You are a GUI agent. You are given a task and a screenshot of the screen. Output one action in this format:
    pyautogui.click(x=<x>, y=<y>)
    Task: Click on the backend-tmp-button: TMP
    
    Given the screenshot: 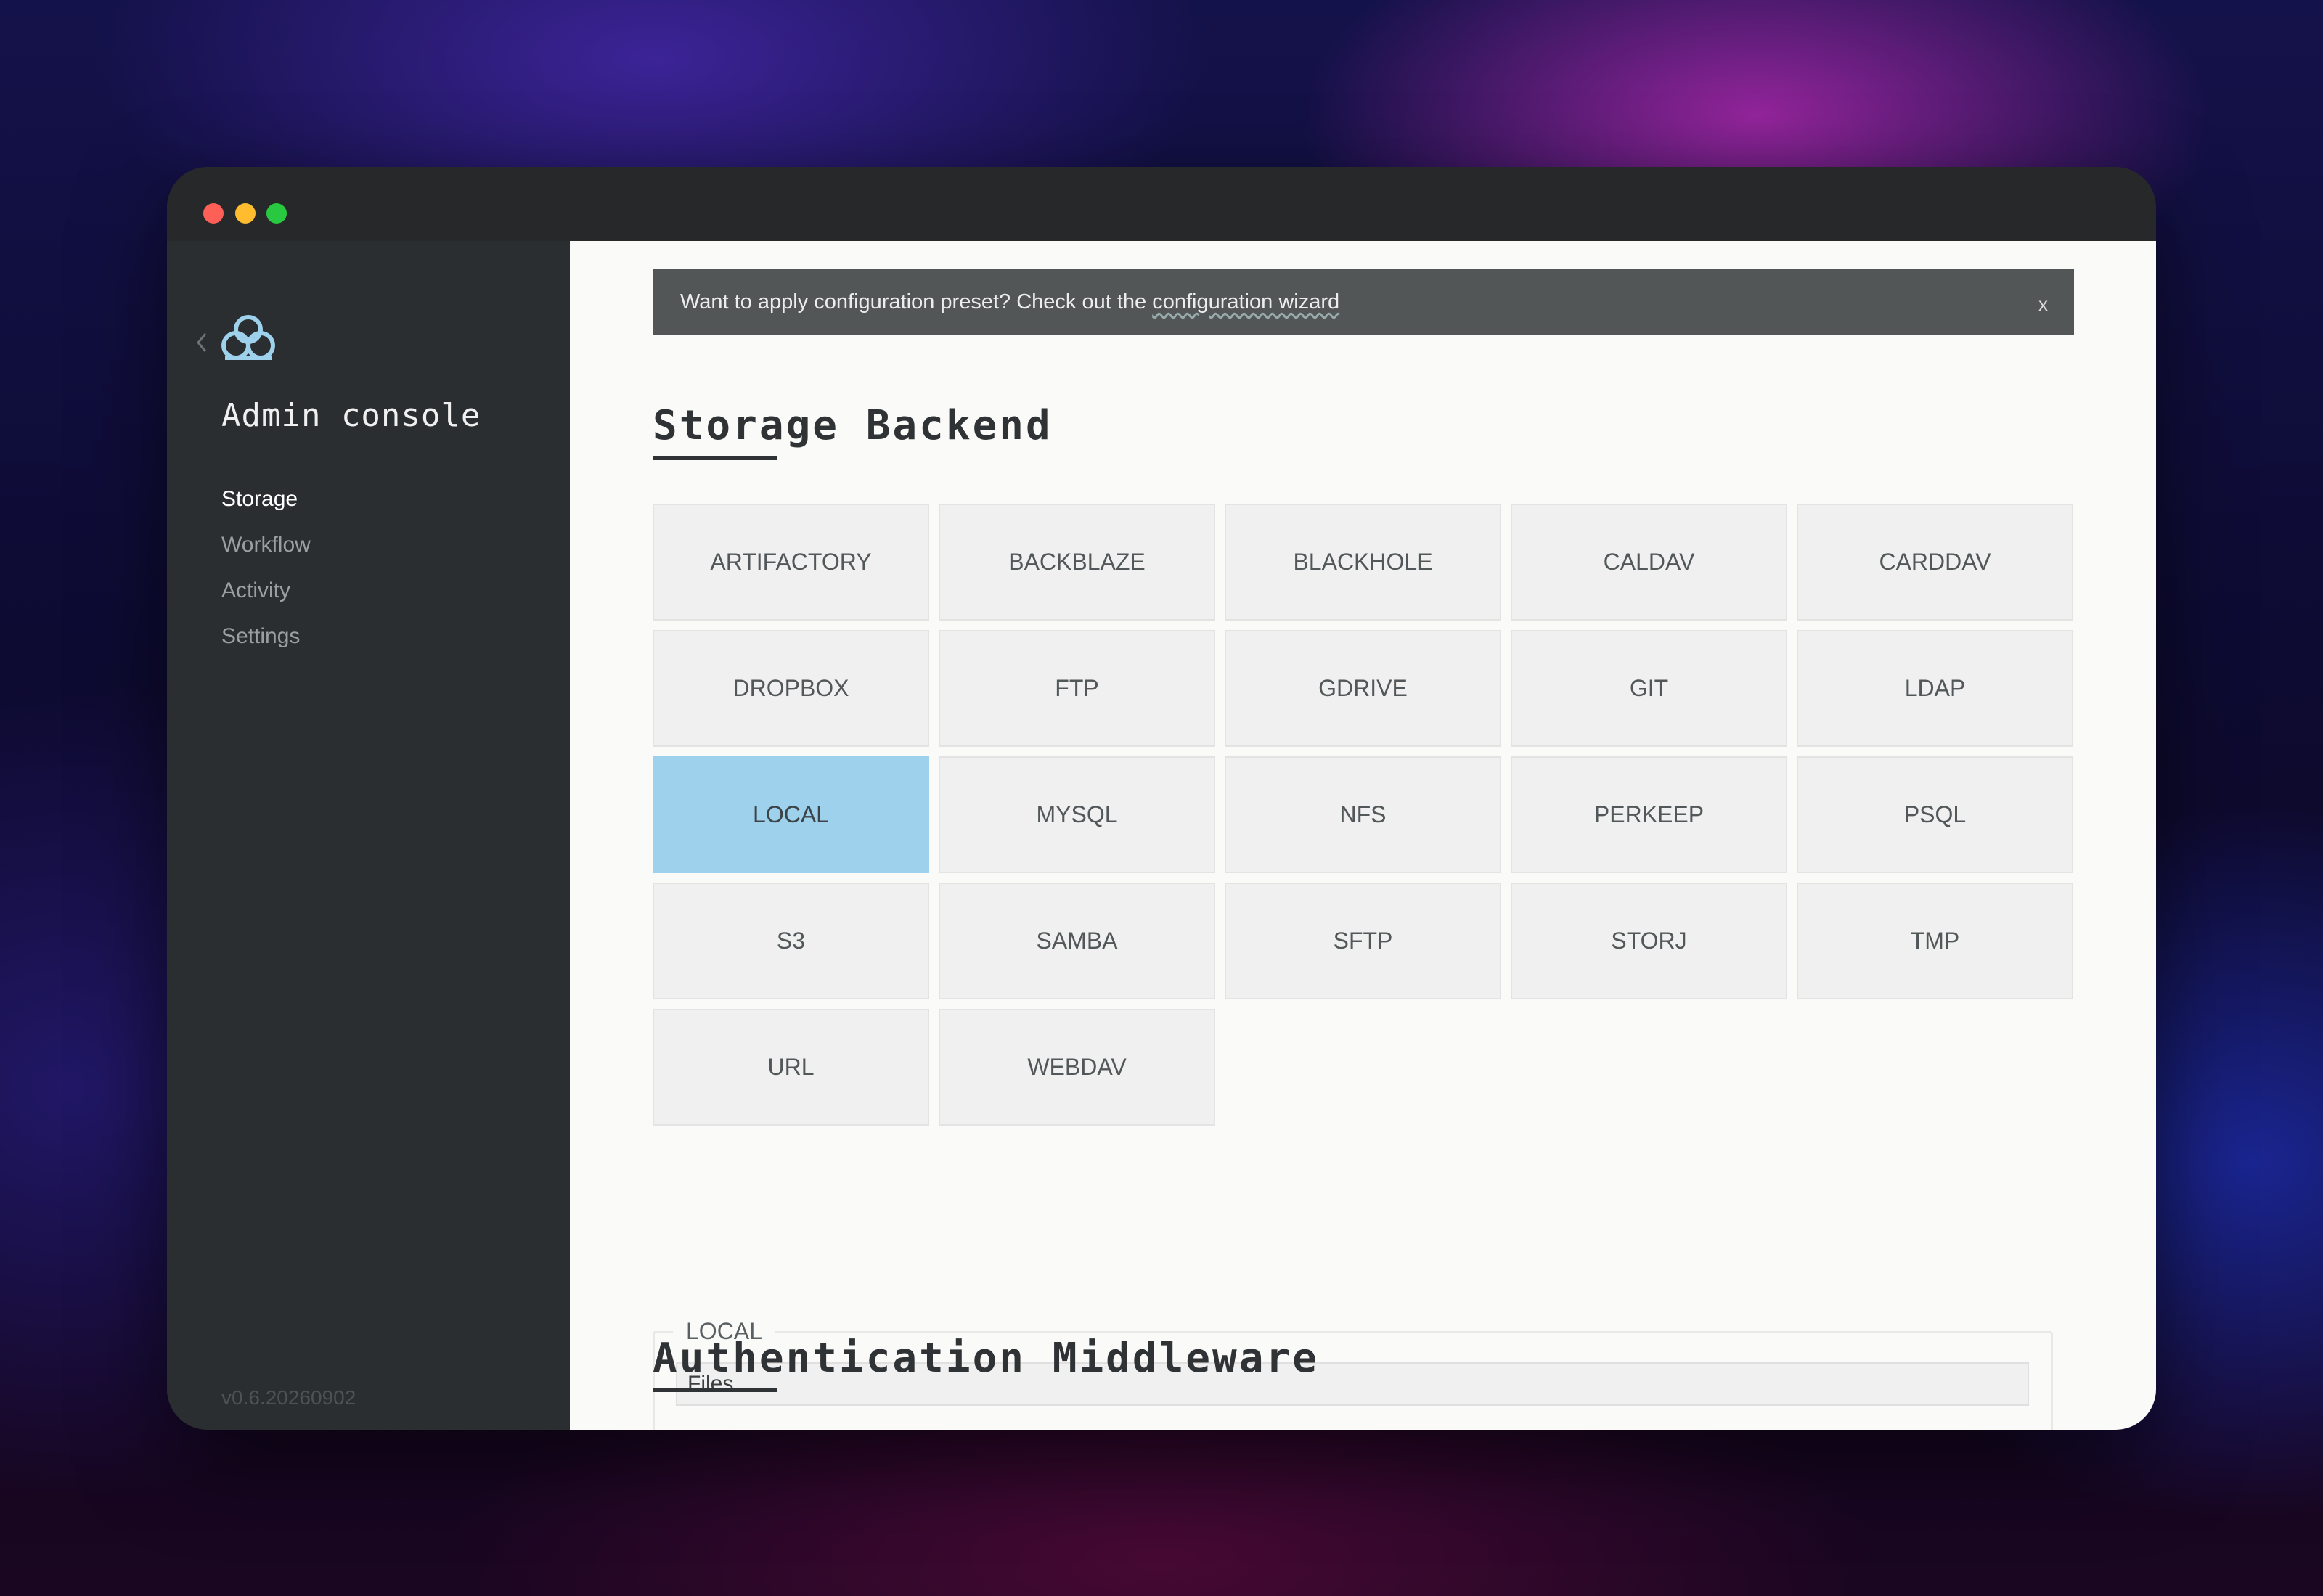 What is the action you would take?
    pyautogui.click(x=1935, y=941)
    